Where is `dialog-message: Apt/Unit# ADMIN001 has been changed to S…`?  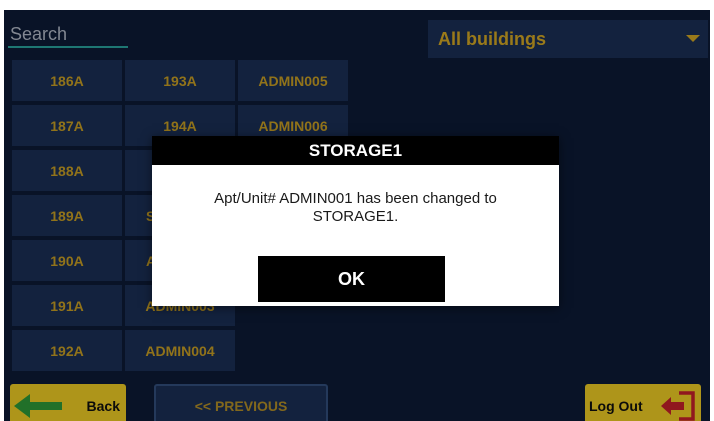 dialog-message: Apt/Unit# ADMIN001 has been changed to S… is located at coordinates (355, 207).